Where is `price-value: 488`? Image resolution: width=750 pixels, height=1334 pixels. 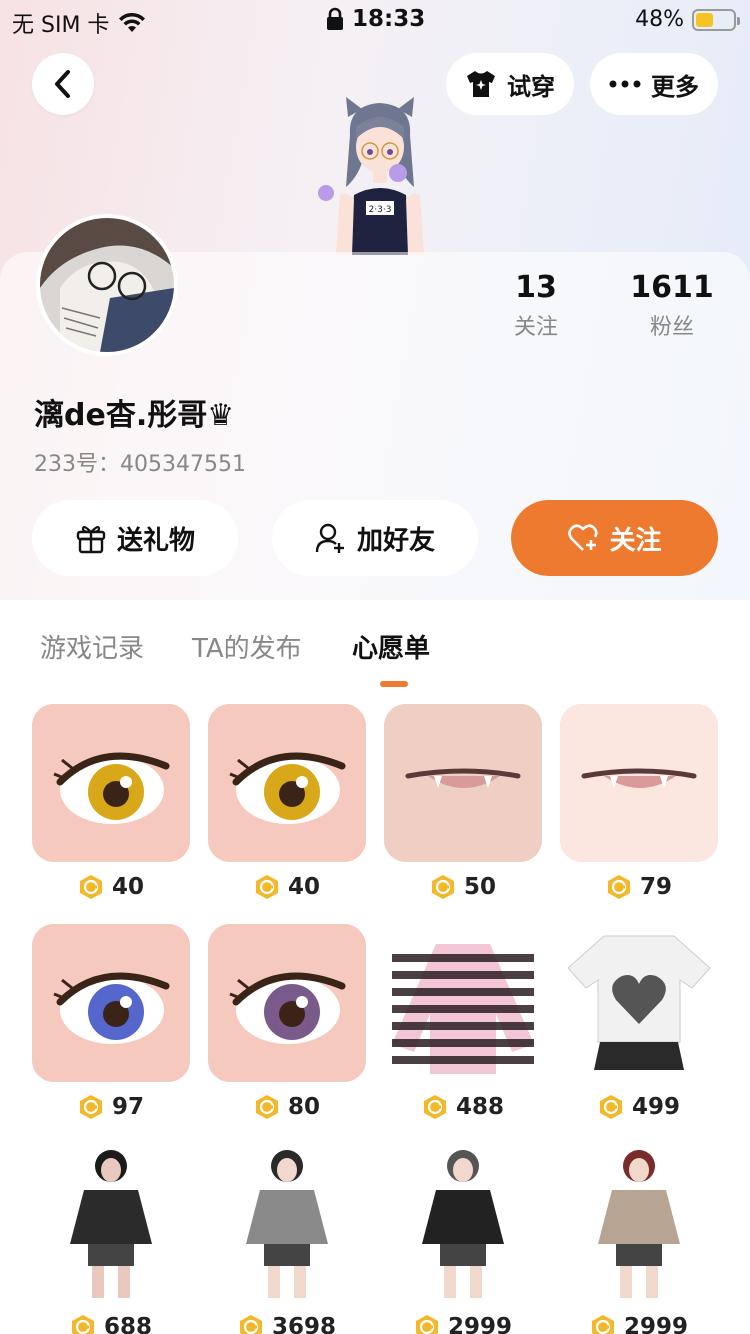 price-value: 488 is located at coordinates (479, 1107).